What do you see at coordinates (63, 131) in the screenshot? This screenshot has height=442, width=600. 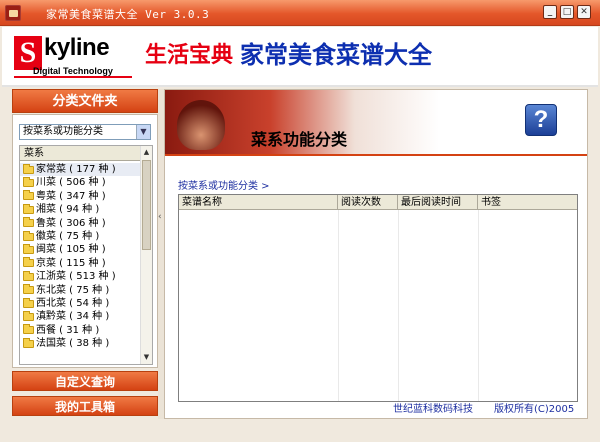 I see `category-select-value: 按菜系或功能分类` at bounding box center [63, 131].